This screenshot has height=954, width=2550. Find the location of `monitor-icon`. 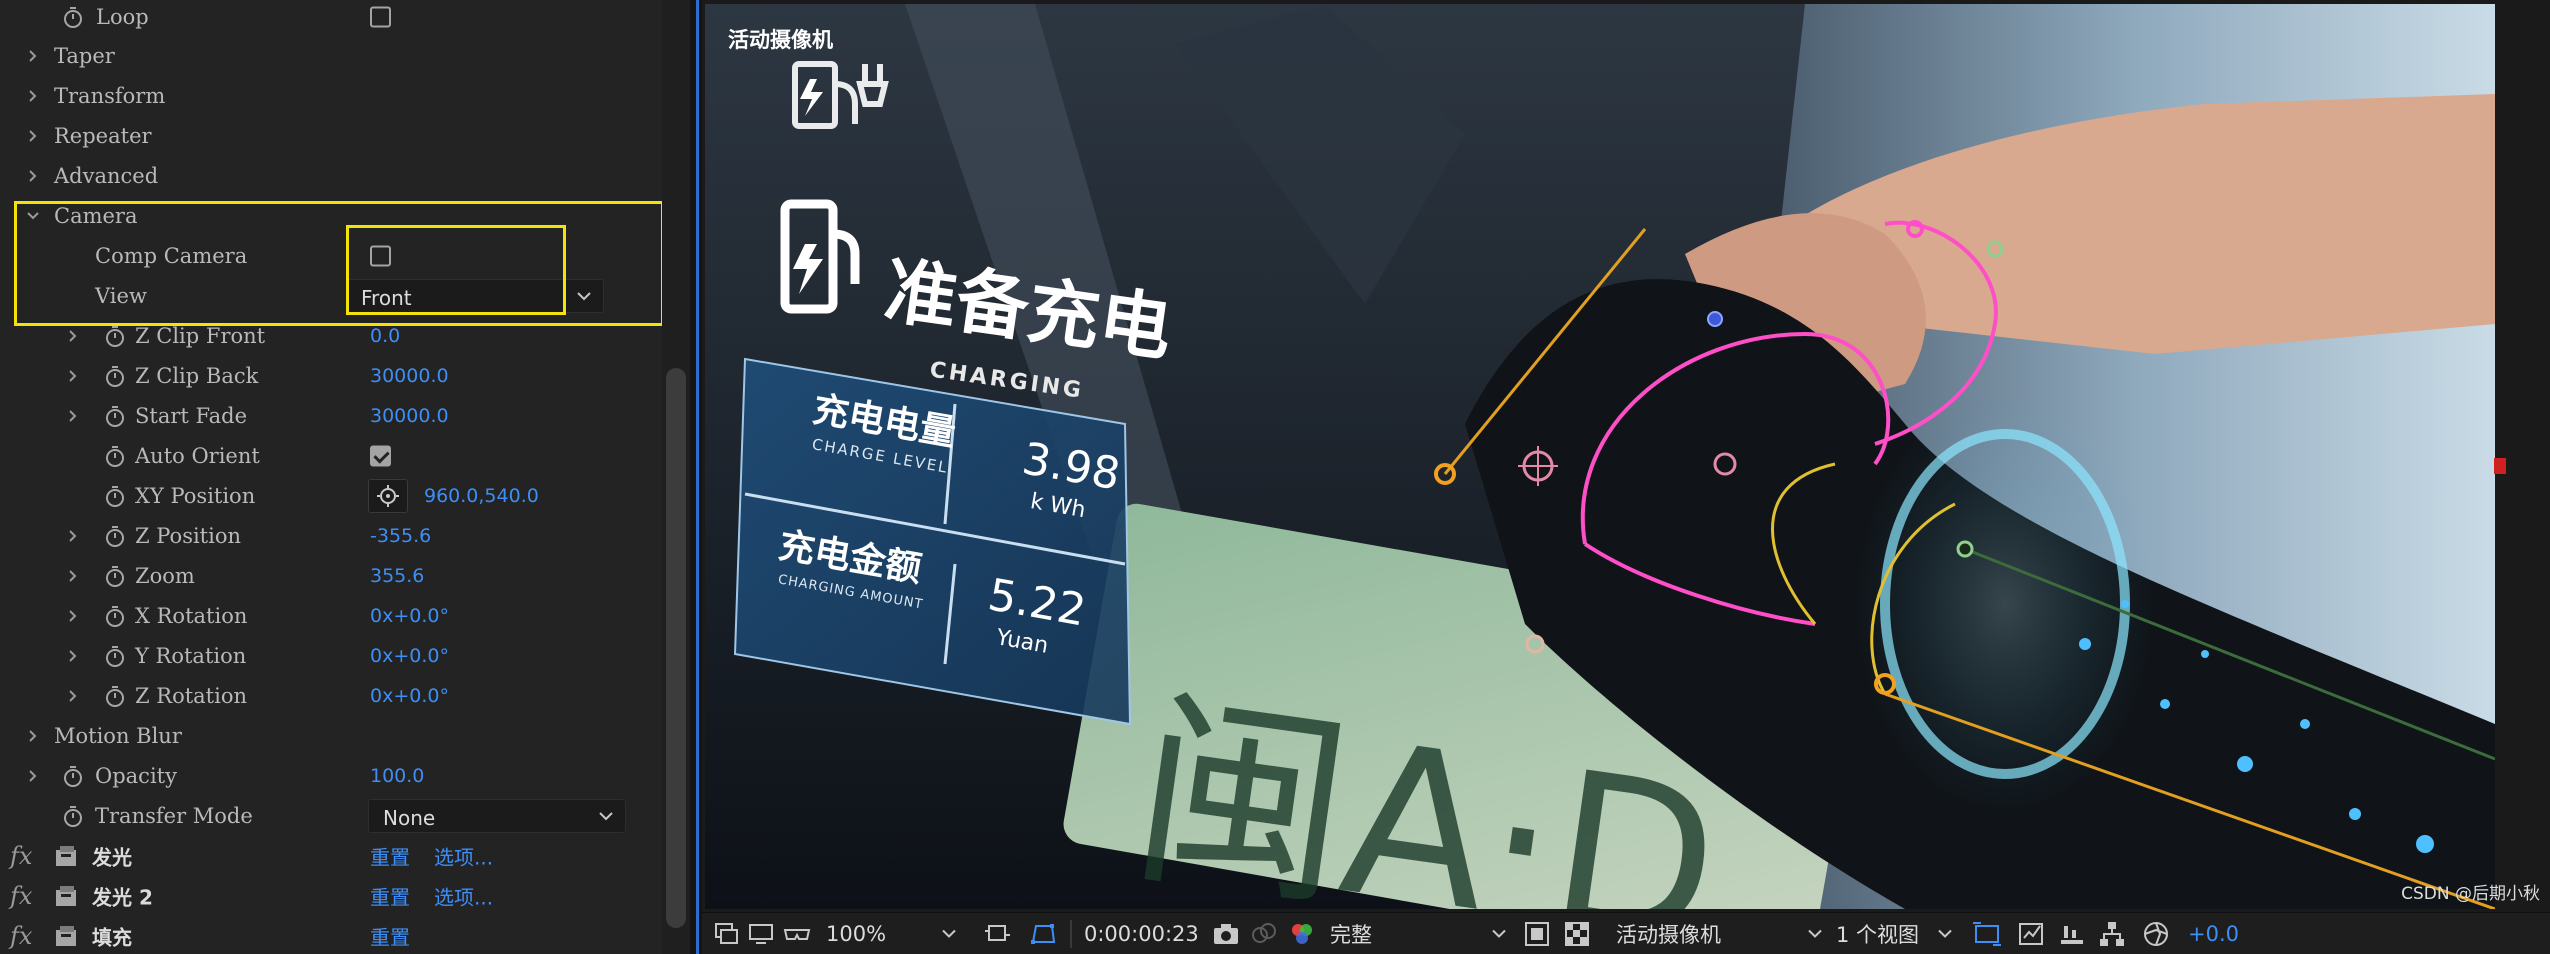

monitor-icon is located at coordinates (761, 934).